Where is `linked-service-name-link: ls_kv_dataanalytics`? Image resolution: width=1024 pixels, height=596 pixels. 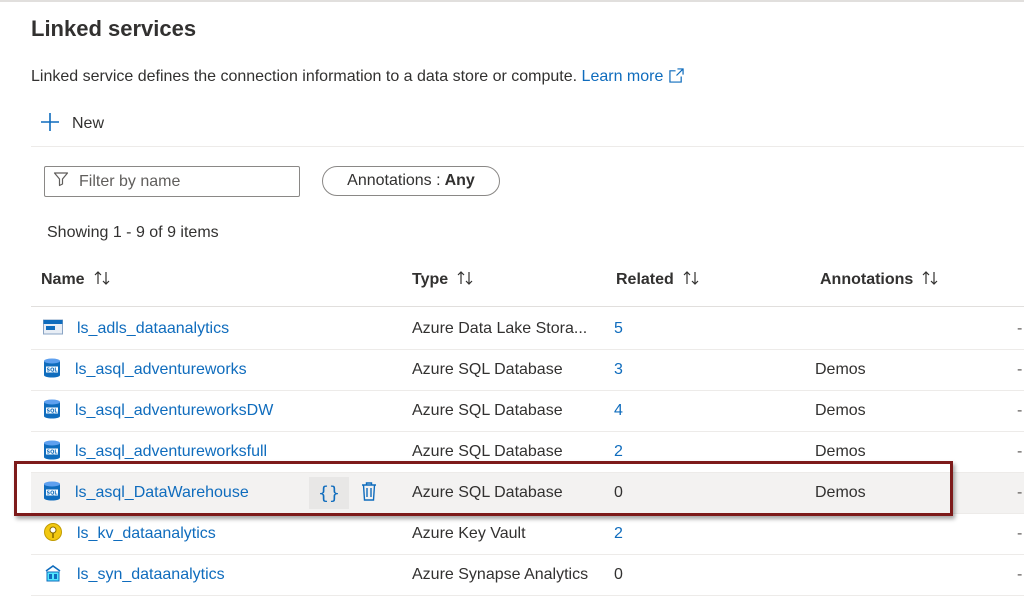 linked-service-name-link: ls_kv_dataanalytics is located at coordinates (146, 534).